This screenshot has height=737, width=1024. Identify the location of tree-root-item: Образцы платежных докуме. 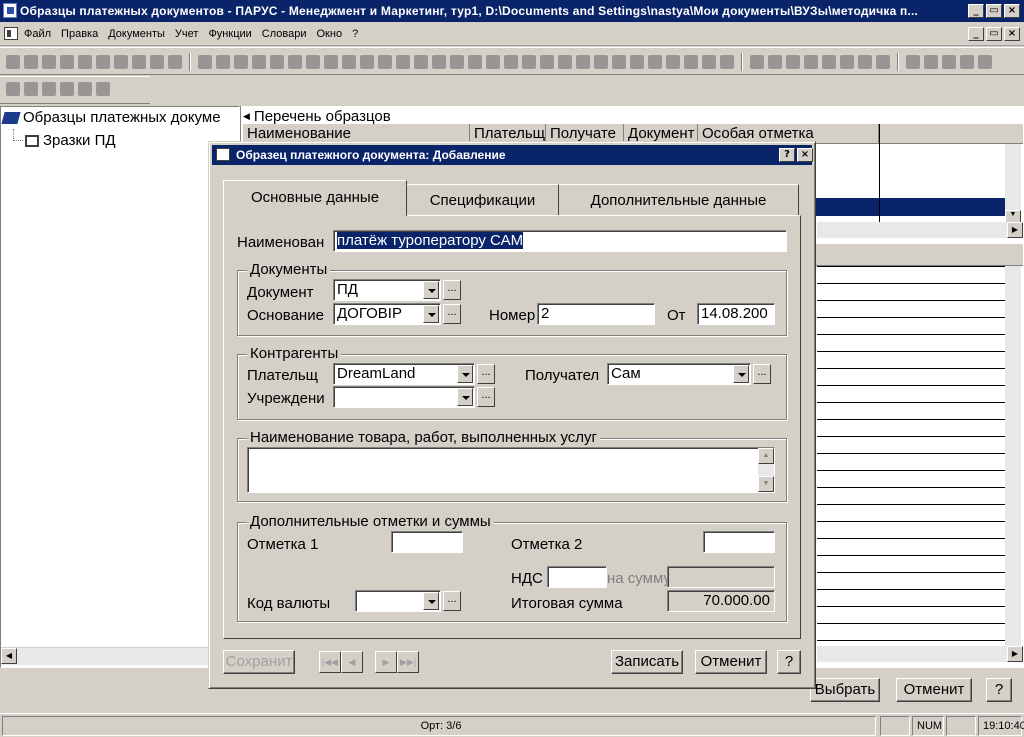
(111, 117).